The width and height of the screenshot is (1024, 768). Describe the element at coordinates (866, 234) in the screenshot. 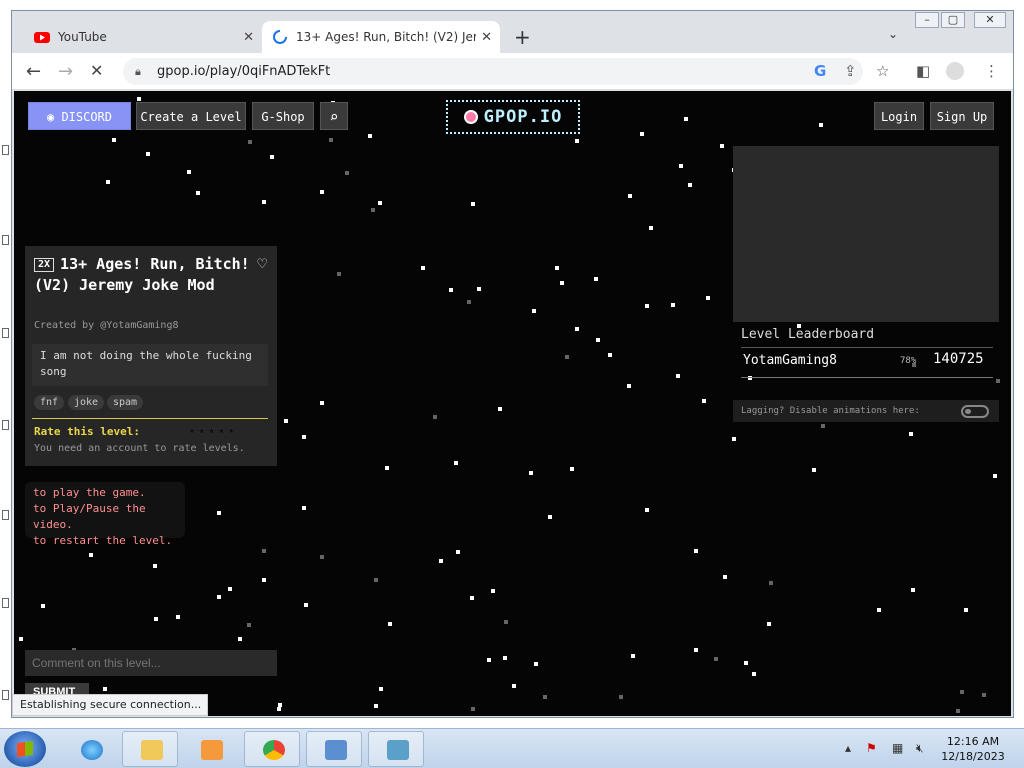

I see `video-preview` at that location.